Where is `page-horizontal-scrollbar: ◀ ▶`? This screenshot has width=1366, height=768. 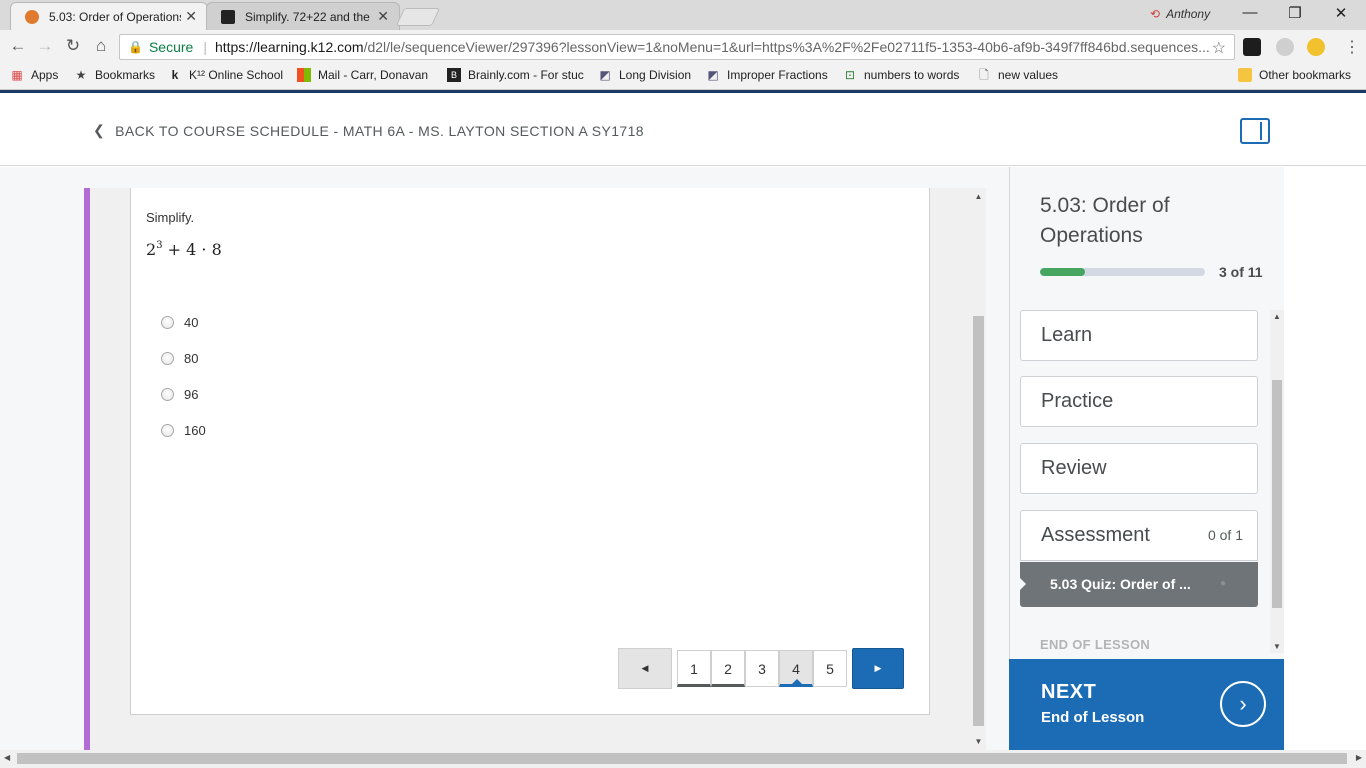 page-horizontal-scrollbar: ◀ ▶ is located at coordinates (683, 759).